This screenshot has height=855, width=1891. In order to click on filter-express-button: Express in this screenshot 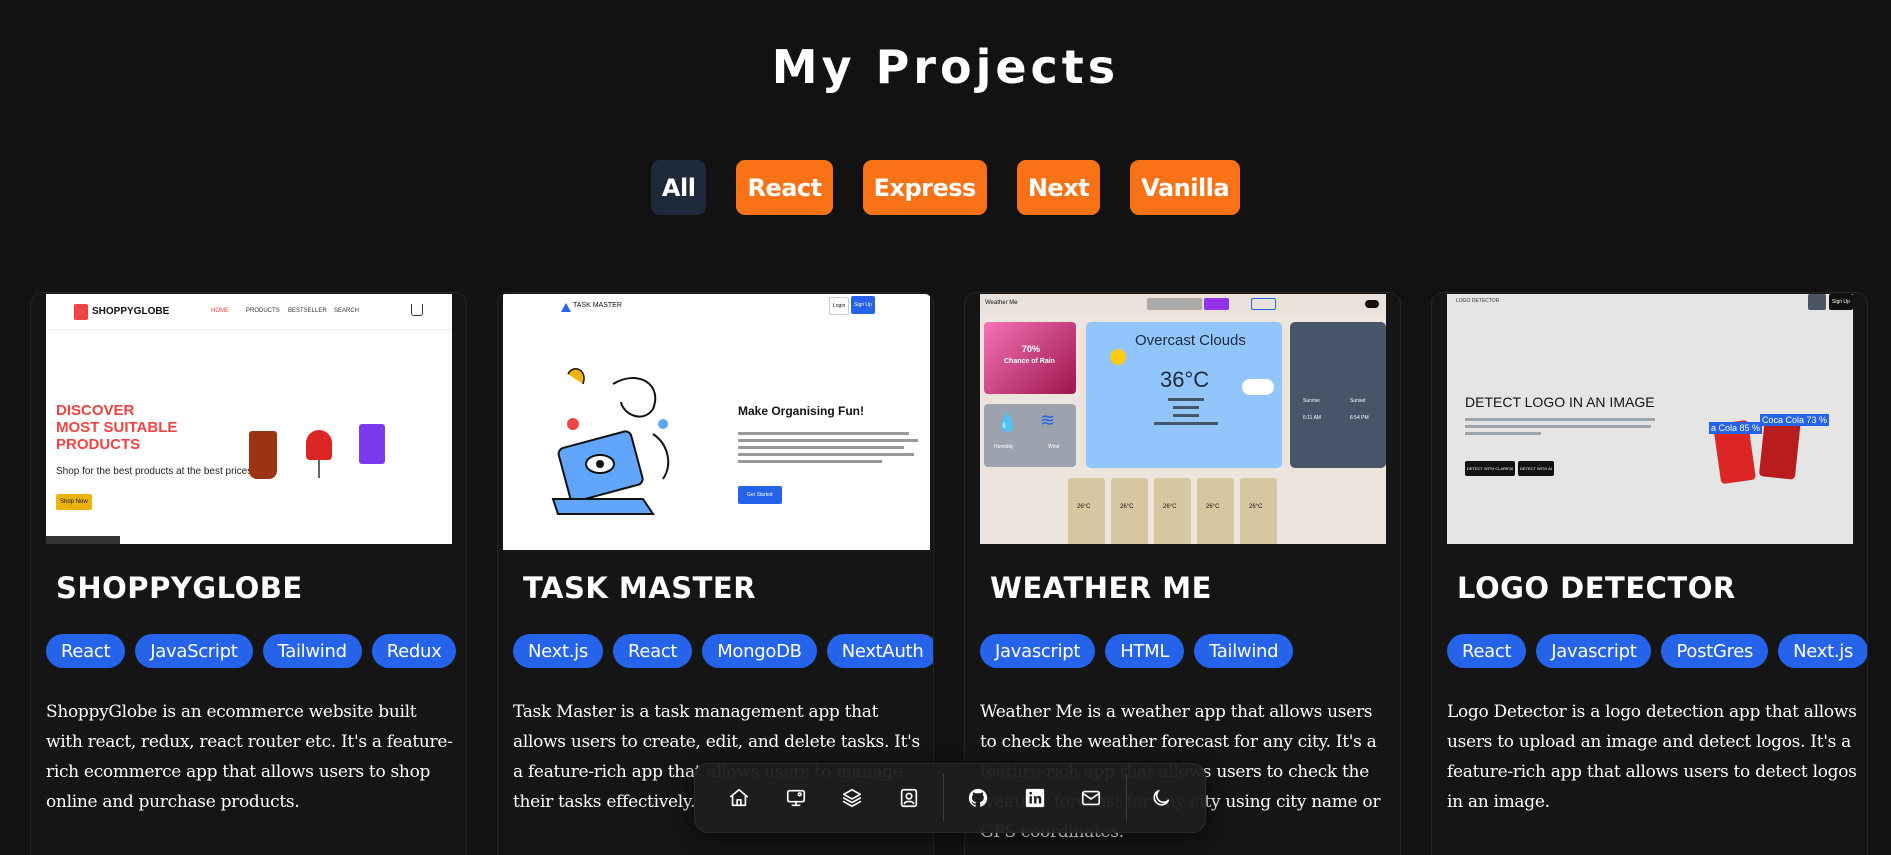, I will do `click(924, 187)`.